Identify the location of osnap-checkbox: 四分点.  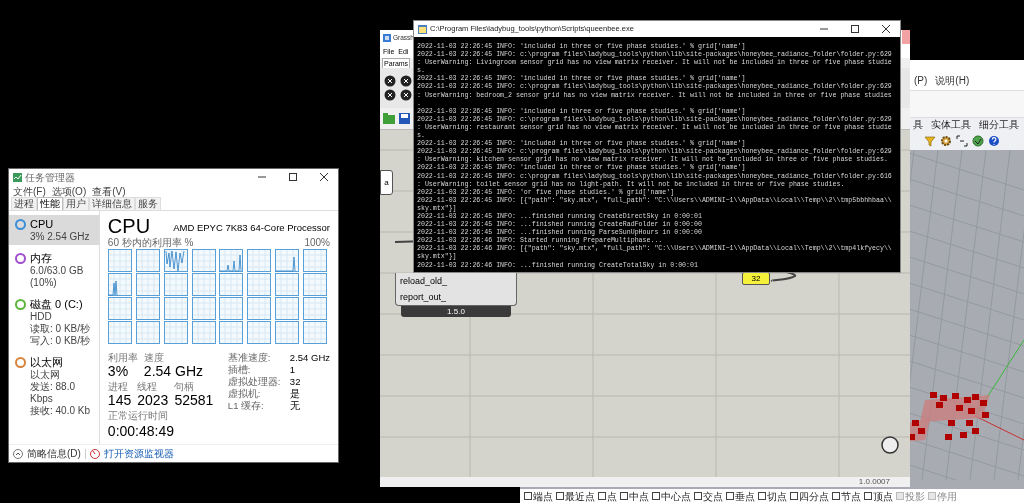
(809, 495).